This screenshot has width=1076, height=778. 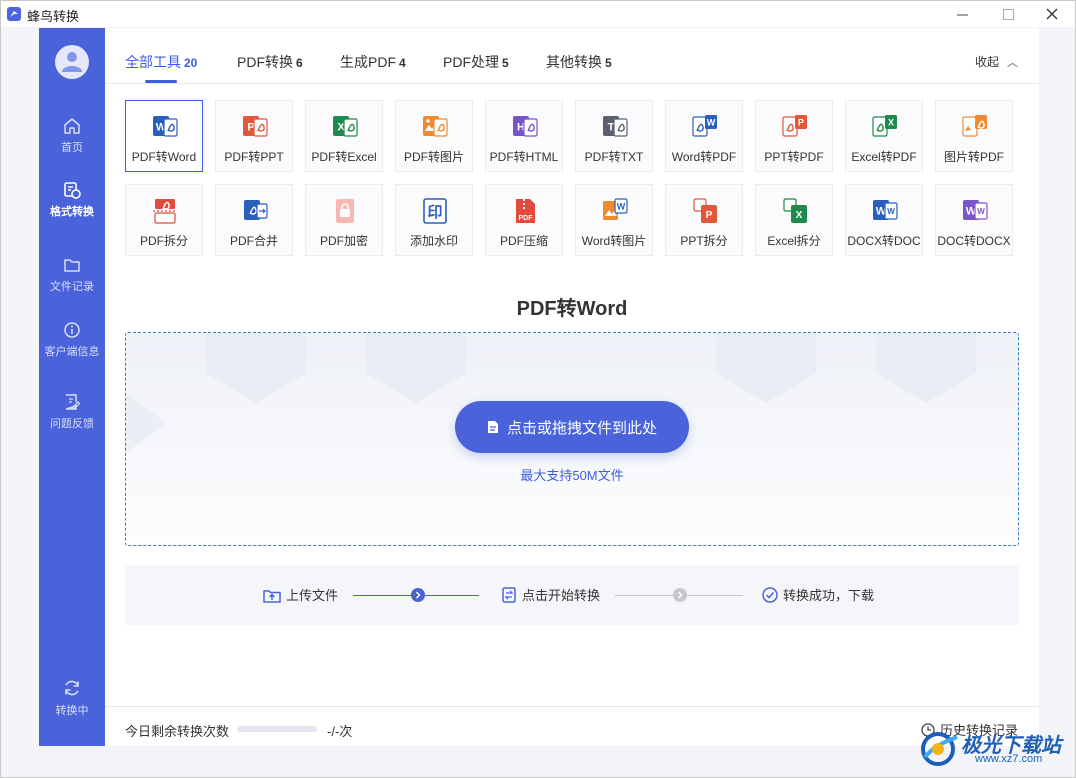 I want to click on sidebar-item-label: 首页, so click(x=72, y=148).